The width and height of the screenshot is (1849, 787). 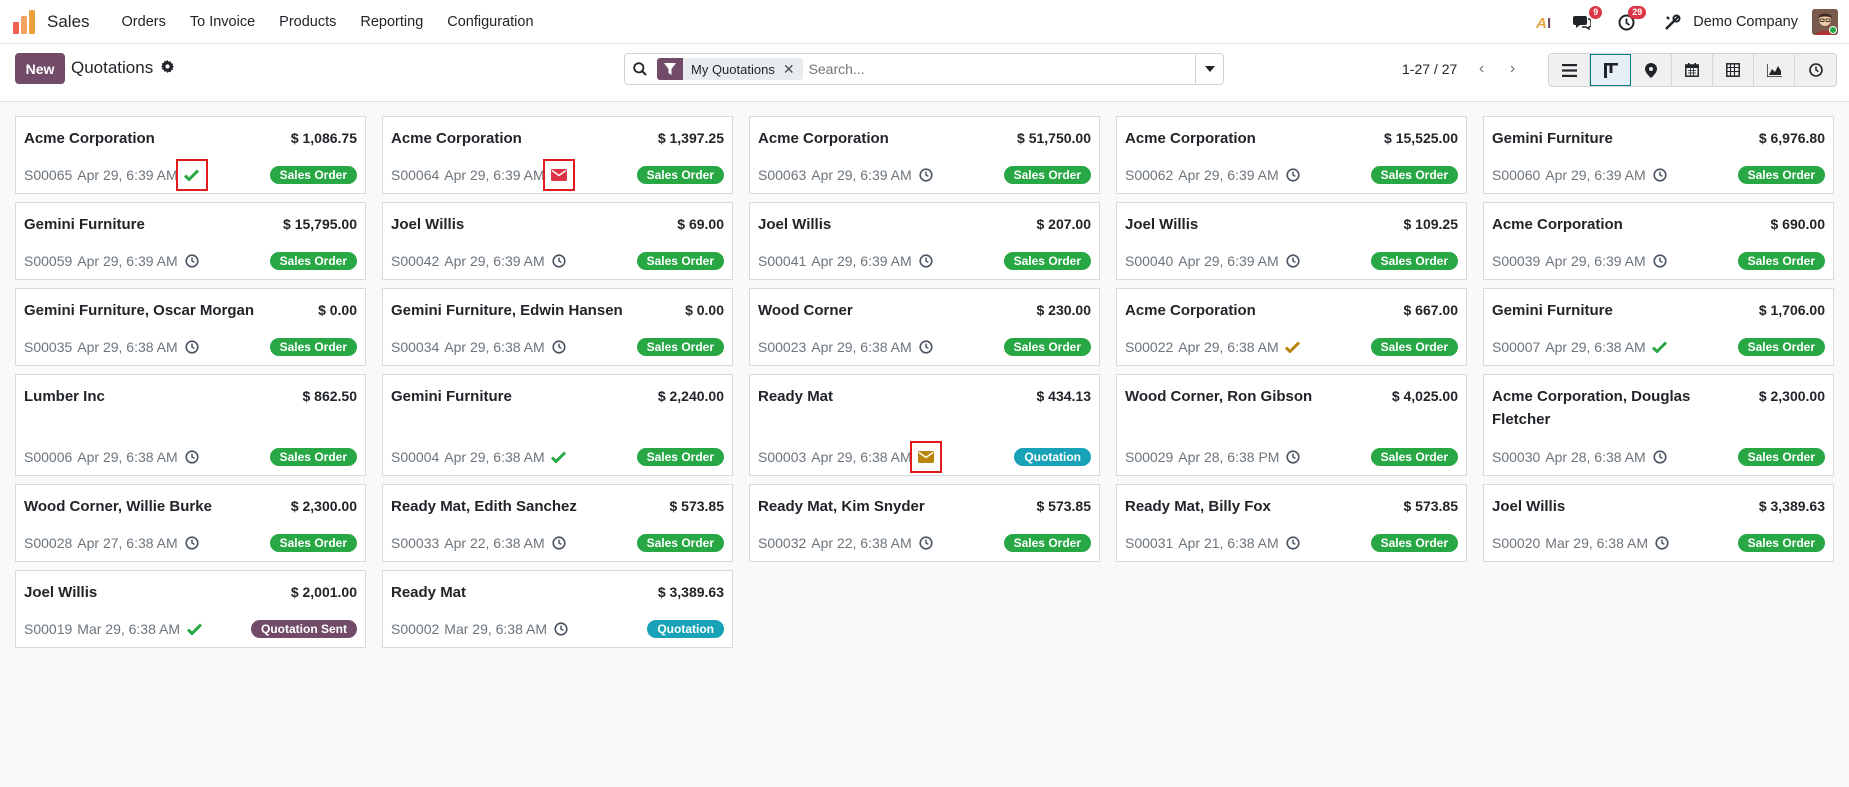 I want to click on facet-remove-icon: ✕, so click(x=793, y=69).